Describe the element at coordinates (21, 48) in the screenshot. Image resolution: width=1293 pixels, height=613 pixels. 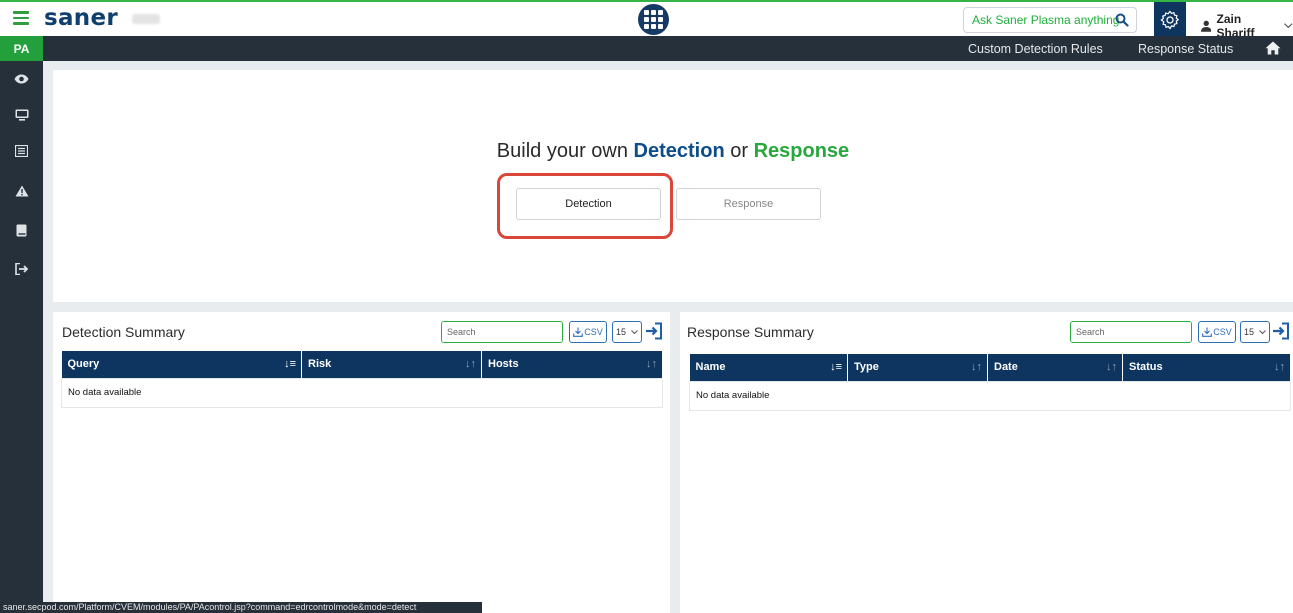
I see `module-badge: PA` at that location.